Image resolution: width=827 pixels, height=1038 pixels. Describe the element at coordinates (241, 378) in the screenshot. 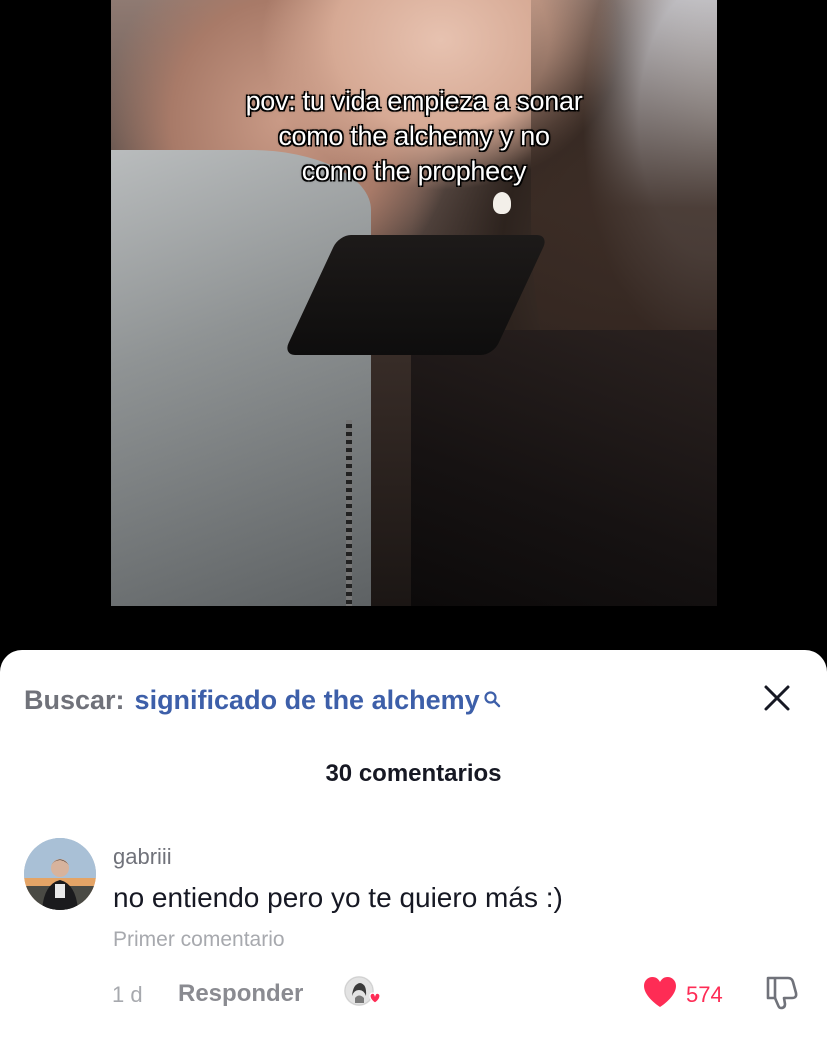

I see `video-scene-jacket` at that location.